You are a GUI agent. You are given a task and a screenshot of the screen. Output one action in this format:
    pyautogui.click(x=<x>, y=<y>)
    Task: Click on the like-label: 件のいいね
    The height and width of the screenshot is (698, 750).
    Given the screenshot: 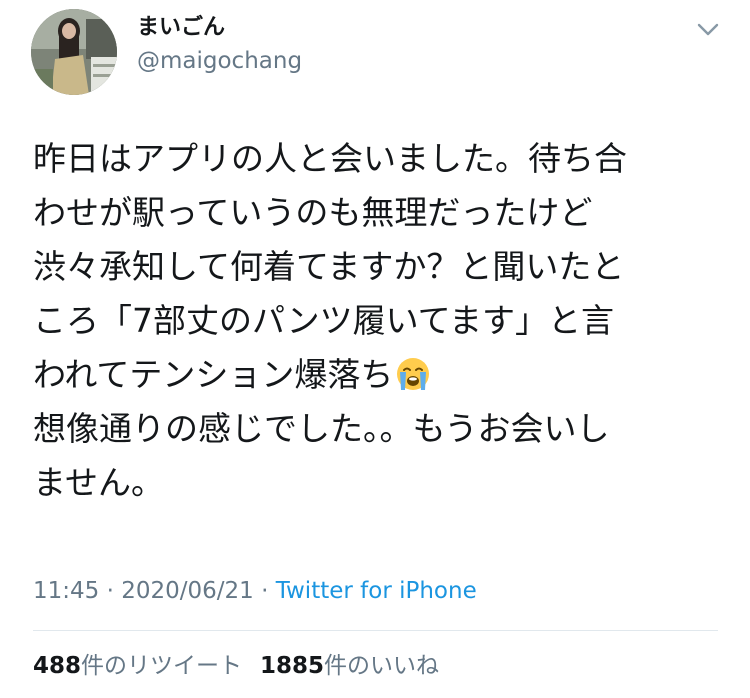 What is the action you would take?
    pyautogui.click(x=382, y=666)
    